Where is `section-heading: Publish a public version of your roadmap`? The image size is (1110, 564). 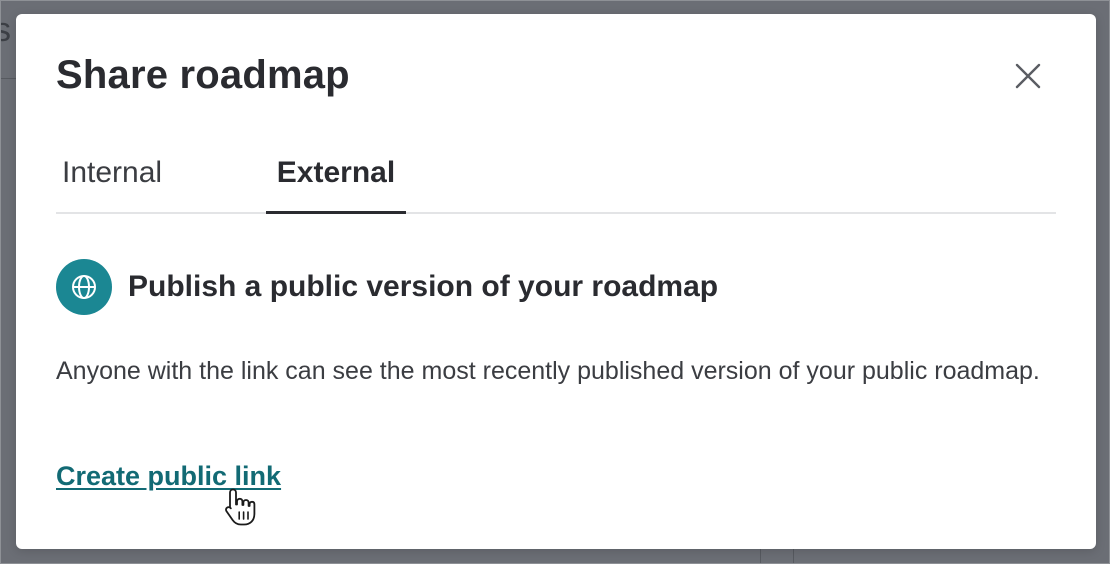 section-heading: Publish a public version of your roadmap is located at coordinates (423, 286).